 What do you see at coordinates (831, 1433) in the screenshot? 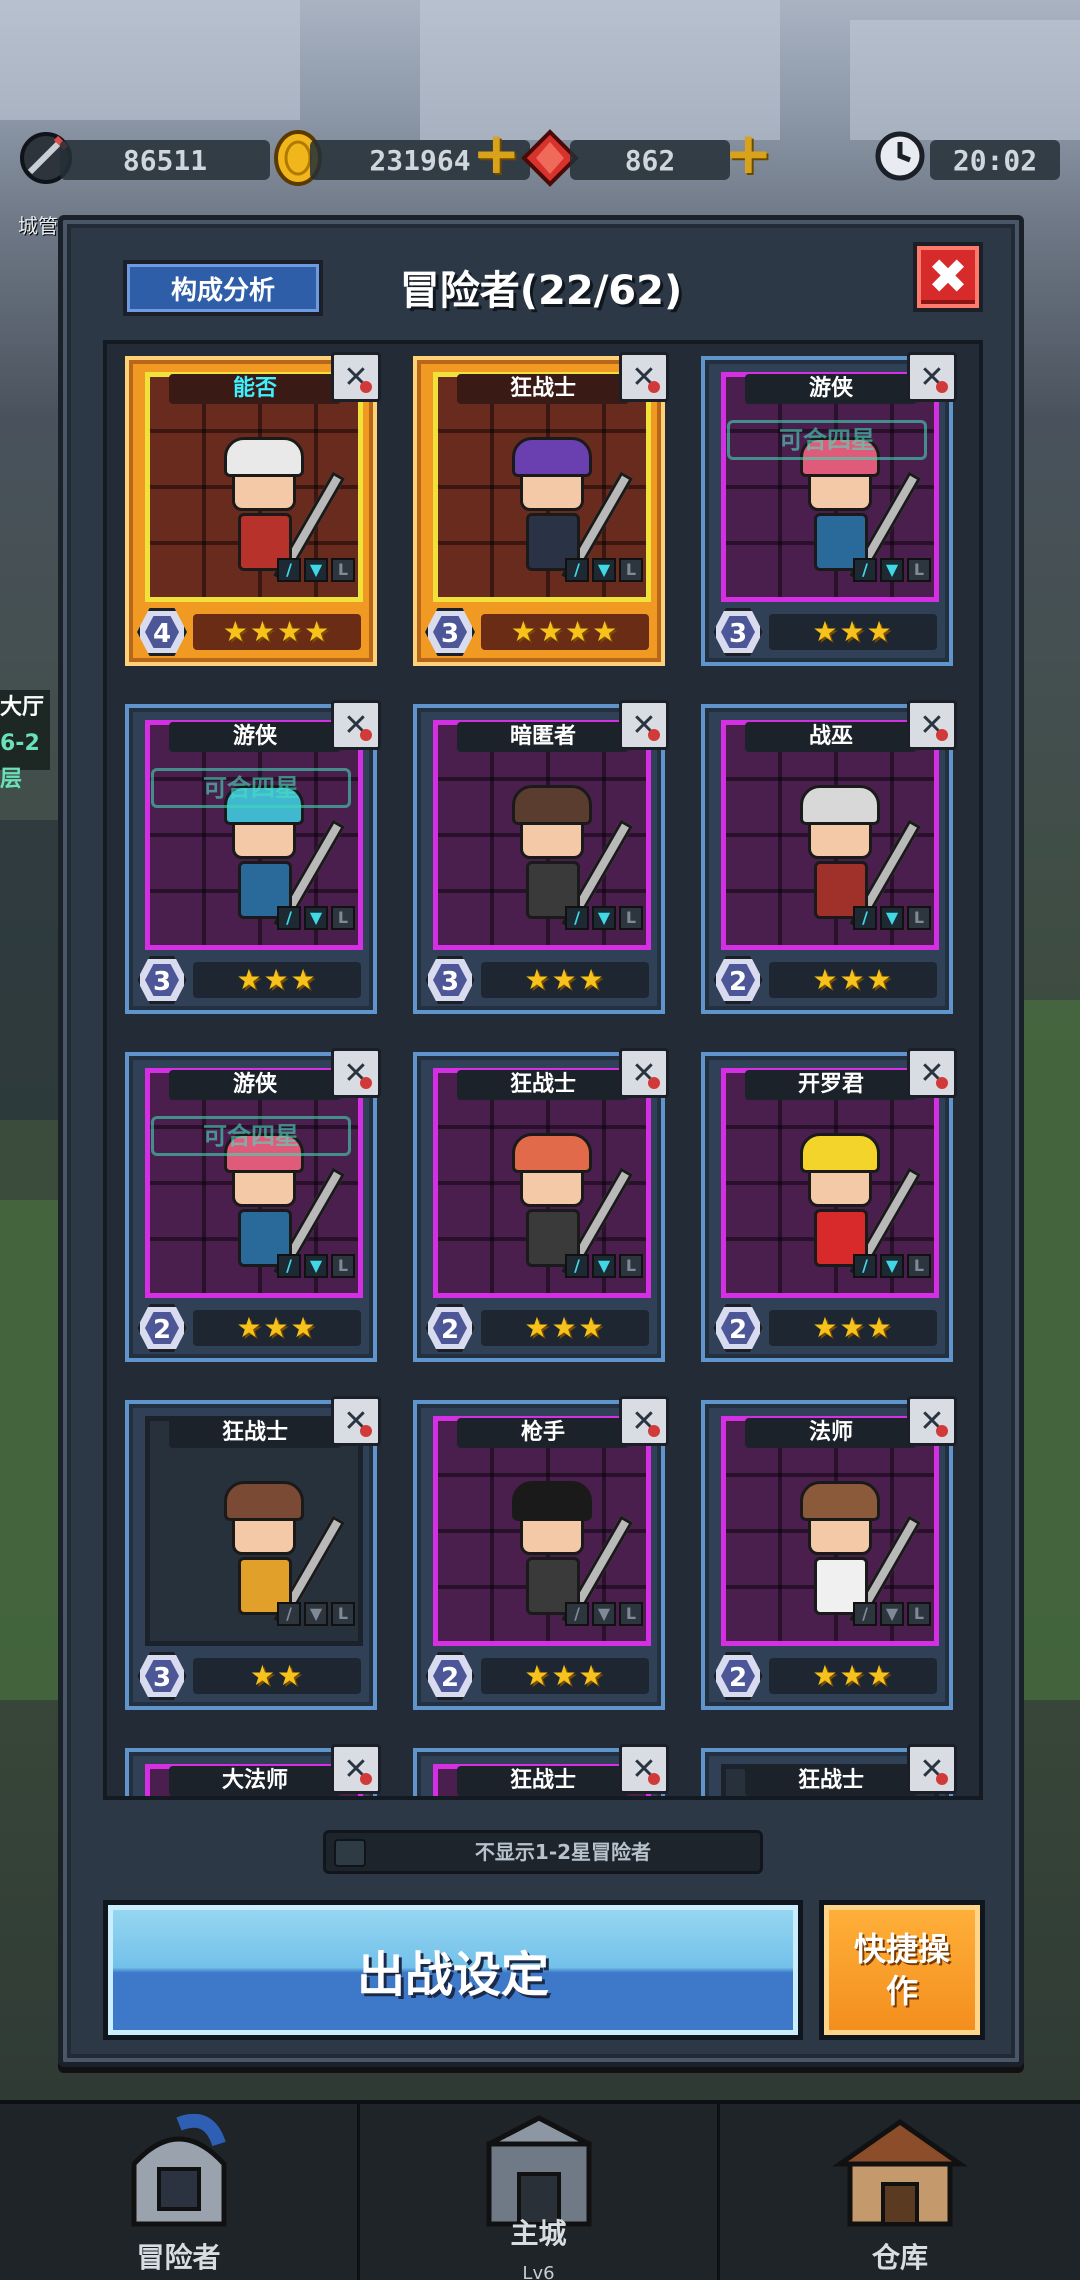
I see `adventurer-name: 法师` at bounding box center [831, 1433].